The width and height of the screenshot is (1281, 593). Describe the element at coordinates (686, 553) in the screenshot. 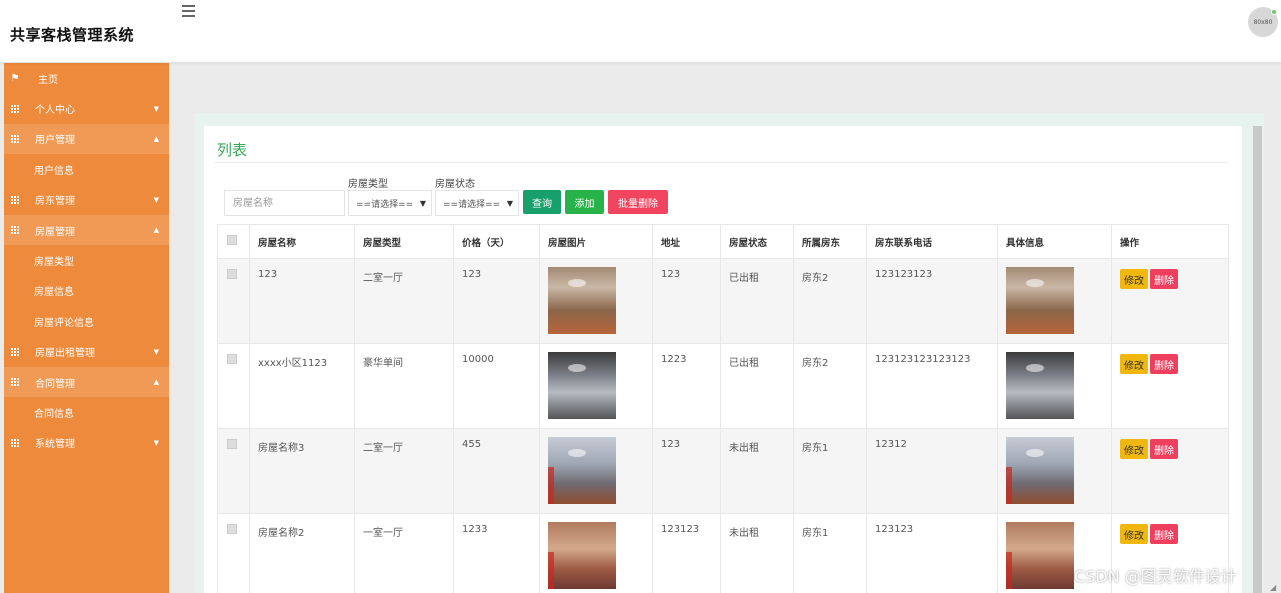

I see `address-cell: 123123` at that location.